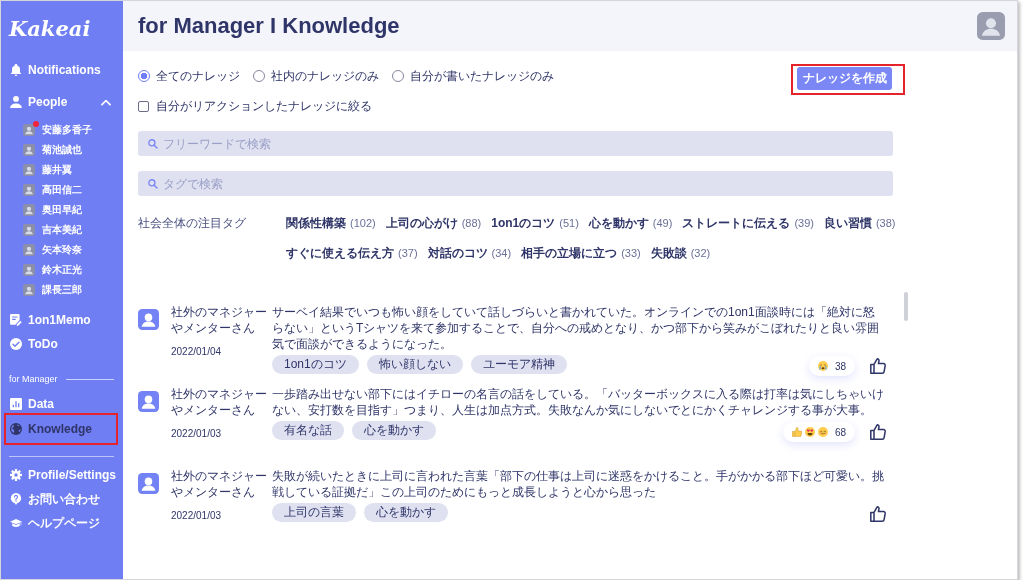 Image resolution: width=1024 pixels, height=586 pixels. What do you see at coordinates (62, 150) in the screenshot?
I see `member-item: 菊池誠也` at bounding box center [62, 150].